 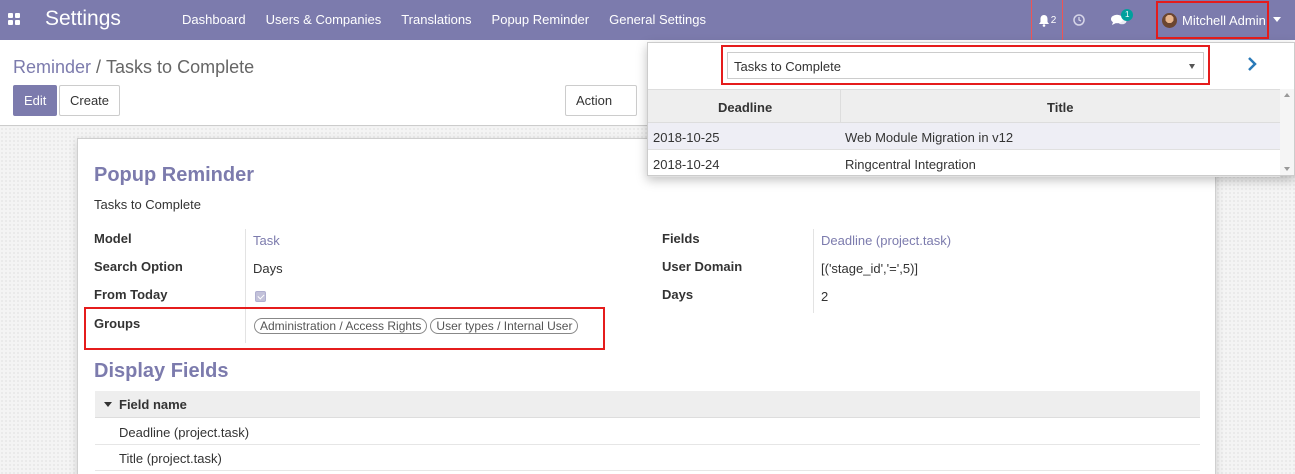 What do you see at coordinates (1127, 15) in the screenshot?
I see `chat-count-badge: 1` at bounding box center [1127, 15].